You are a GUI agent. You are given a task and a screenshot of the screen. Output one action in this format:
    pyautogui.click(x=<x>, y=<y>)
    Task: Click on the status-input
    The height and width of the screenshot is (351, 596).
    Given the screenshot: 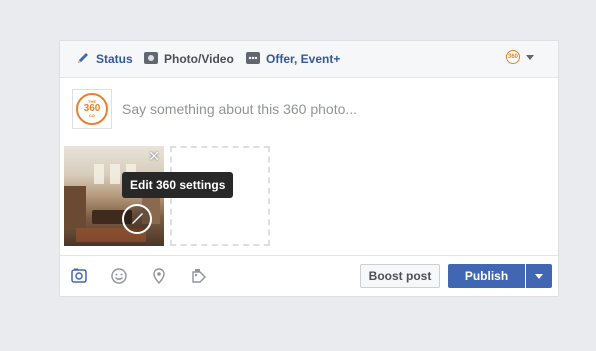 What is the action you would take?
    pyautogui.click(x=322, y=109)
    